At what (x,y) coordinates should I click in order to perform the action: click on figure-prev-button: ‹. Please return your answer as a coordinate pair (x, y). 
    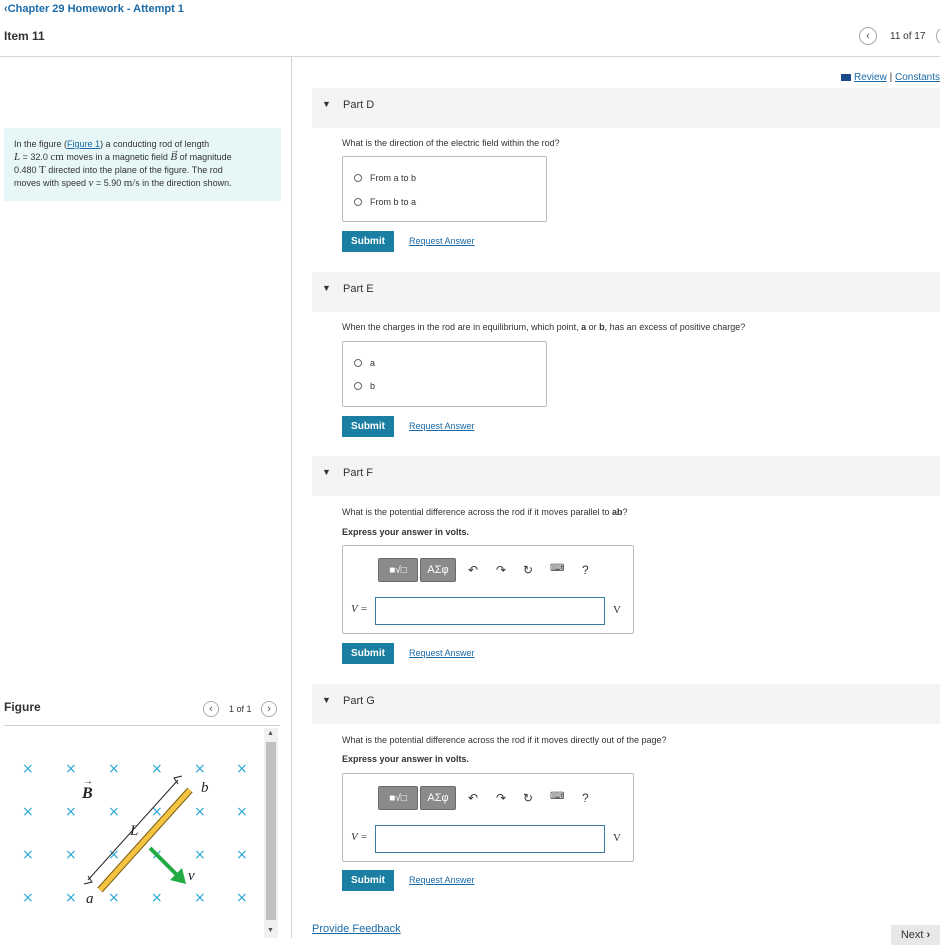
    Looking at the image, I should click on (211, 709).